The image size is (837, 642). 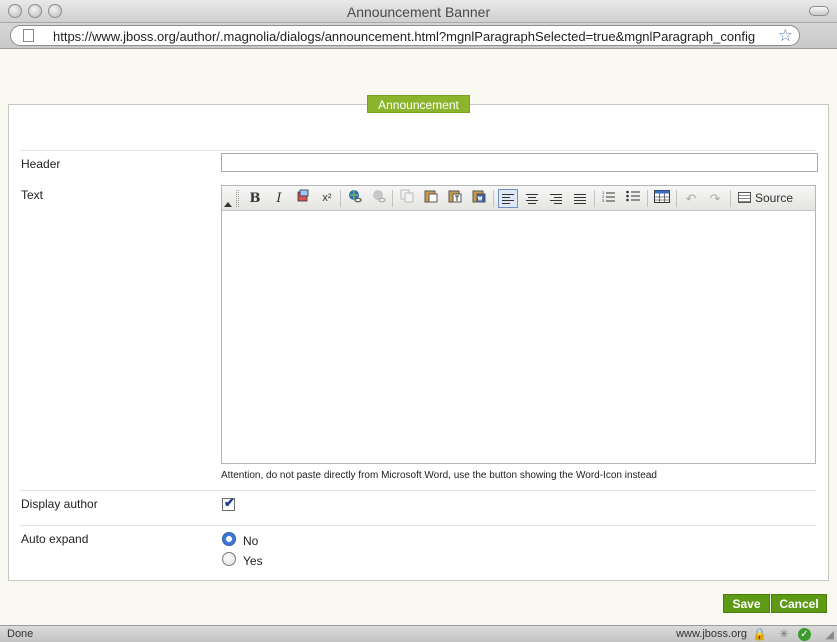 I want to click on window-title: Announcement Banner, so click(x=418, y=12).